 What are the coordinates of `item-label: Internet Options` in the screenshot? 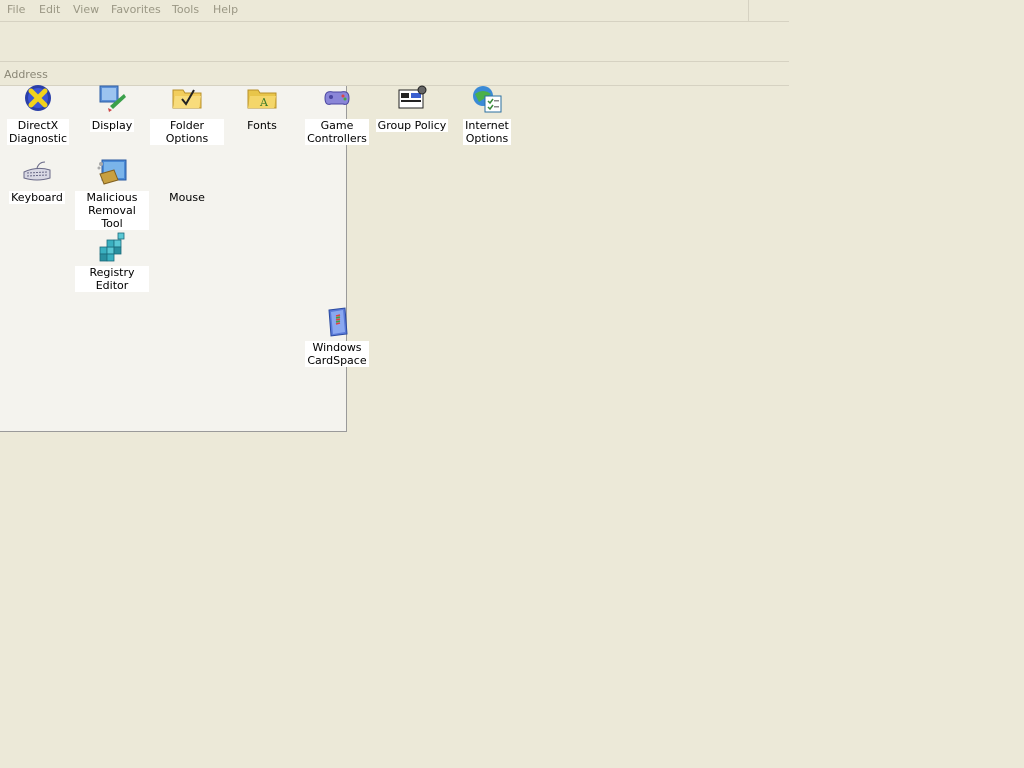 It's located at (487, 132).